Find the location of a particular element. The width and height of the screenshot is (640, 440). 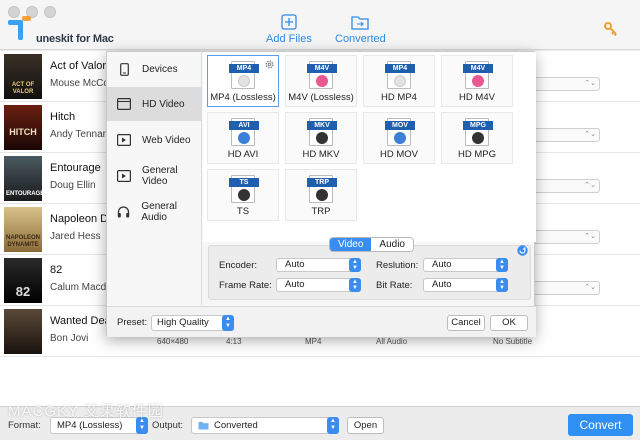

output-label: Output: is located at coordinates (168, 425).